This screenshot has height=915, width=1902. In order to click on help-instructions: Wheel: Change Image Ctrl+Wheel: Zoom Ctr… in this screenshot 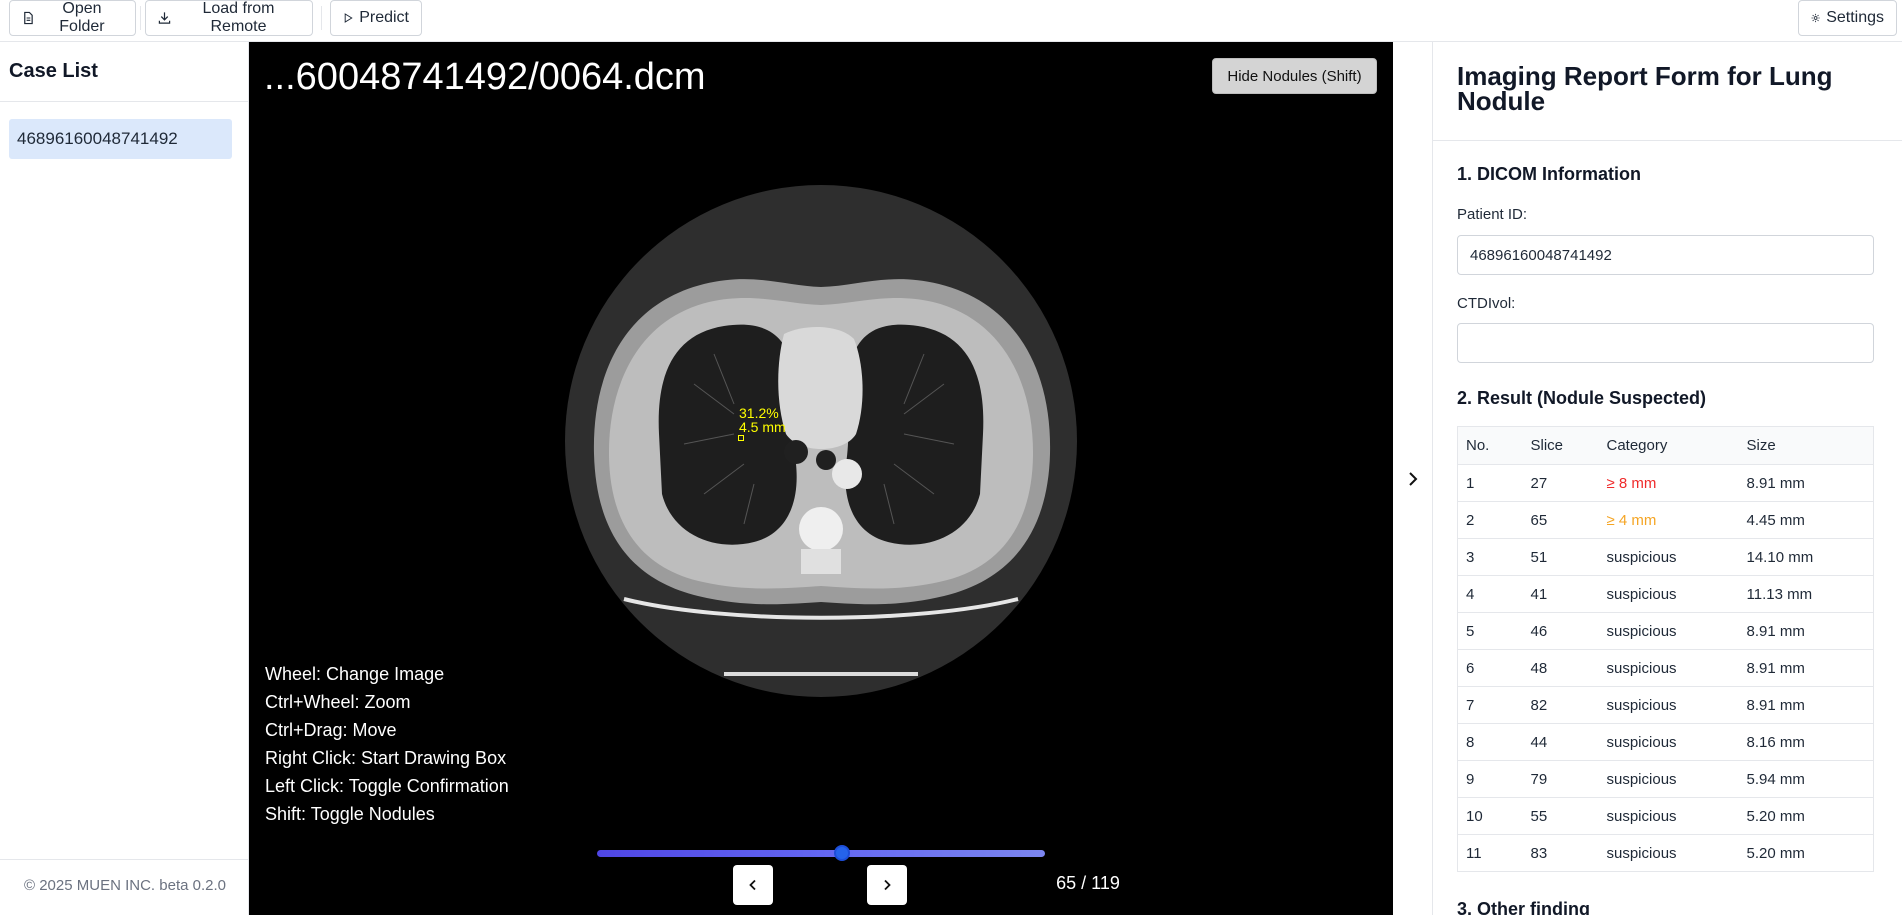, I will do `click(387, 744)`.